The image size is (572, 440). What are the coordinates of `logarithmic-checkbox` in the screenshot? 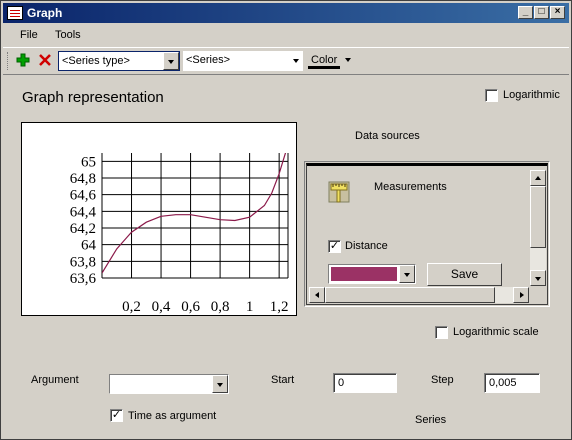 It's located at (491, 95).